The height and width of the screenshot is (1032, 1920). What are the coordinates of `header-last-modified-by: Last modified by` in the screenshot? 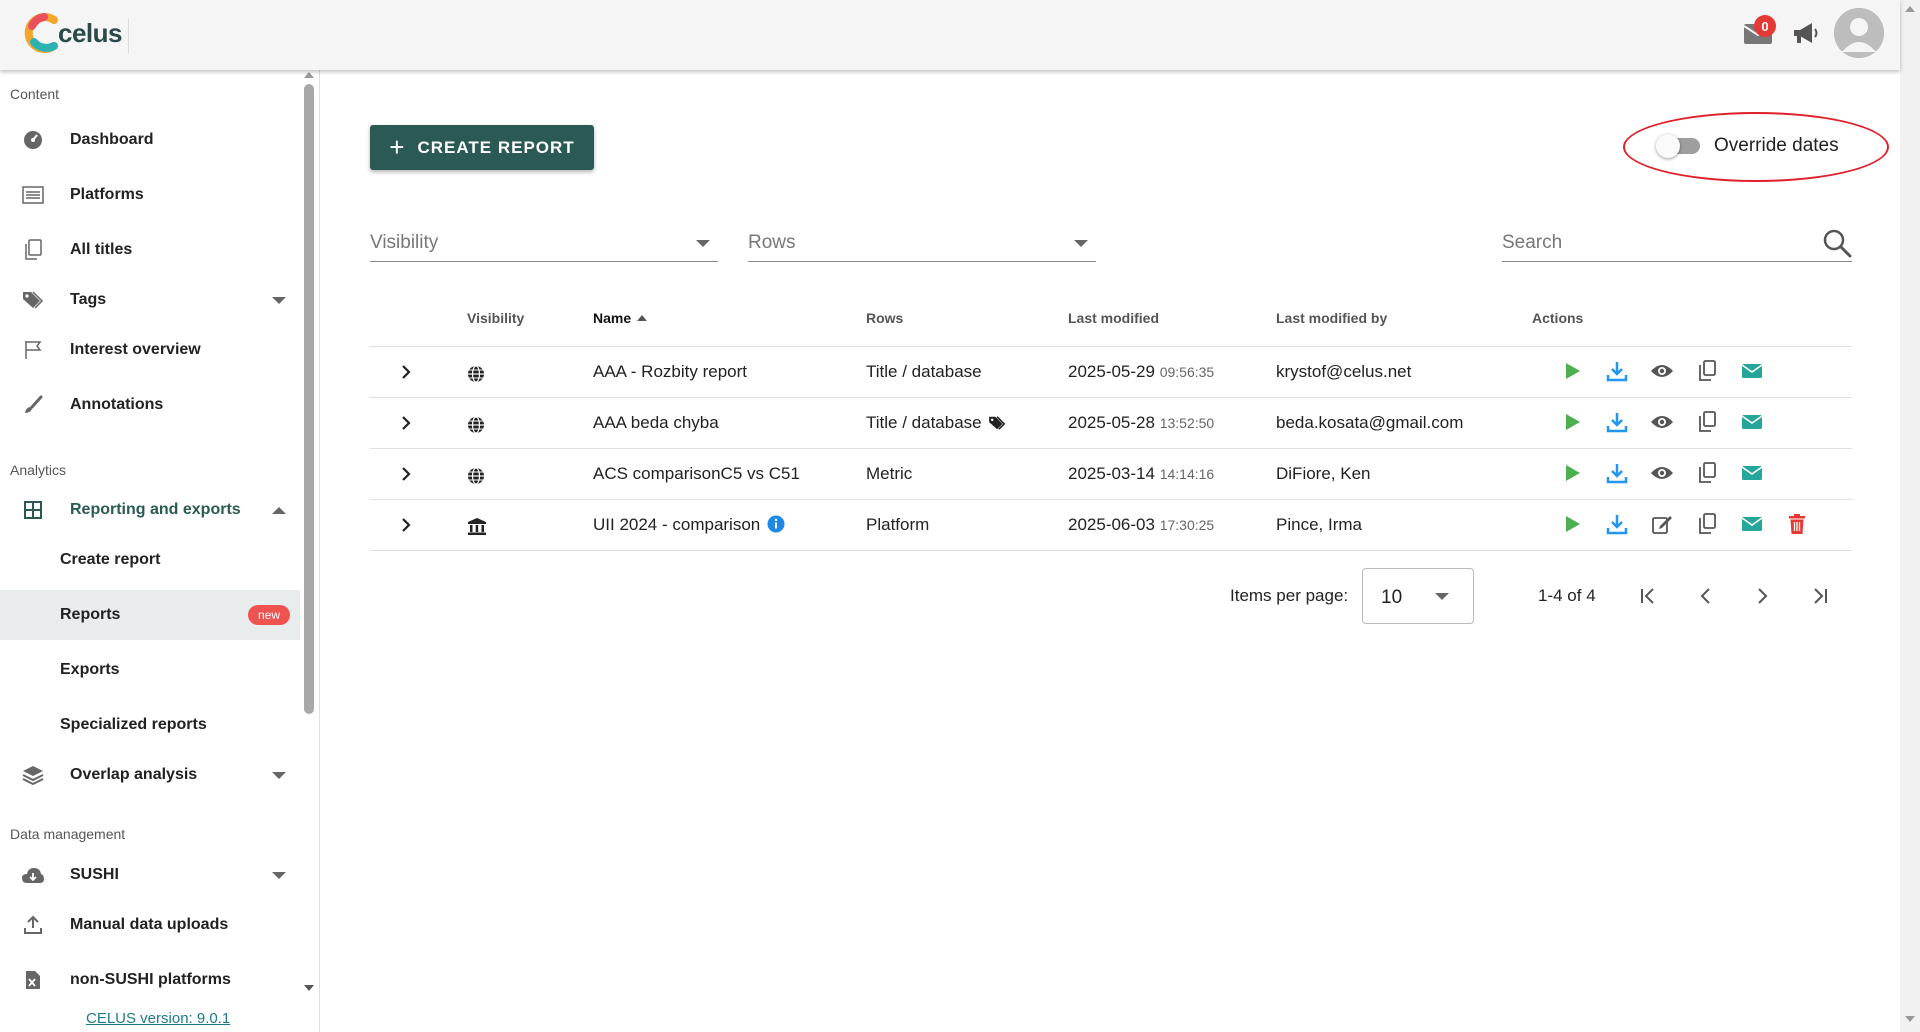 It's located at (1331, 318).